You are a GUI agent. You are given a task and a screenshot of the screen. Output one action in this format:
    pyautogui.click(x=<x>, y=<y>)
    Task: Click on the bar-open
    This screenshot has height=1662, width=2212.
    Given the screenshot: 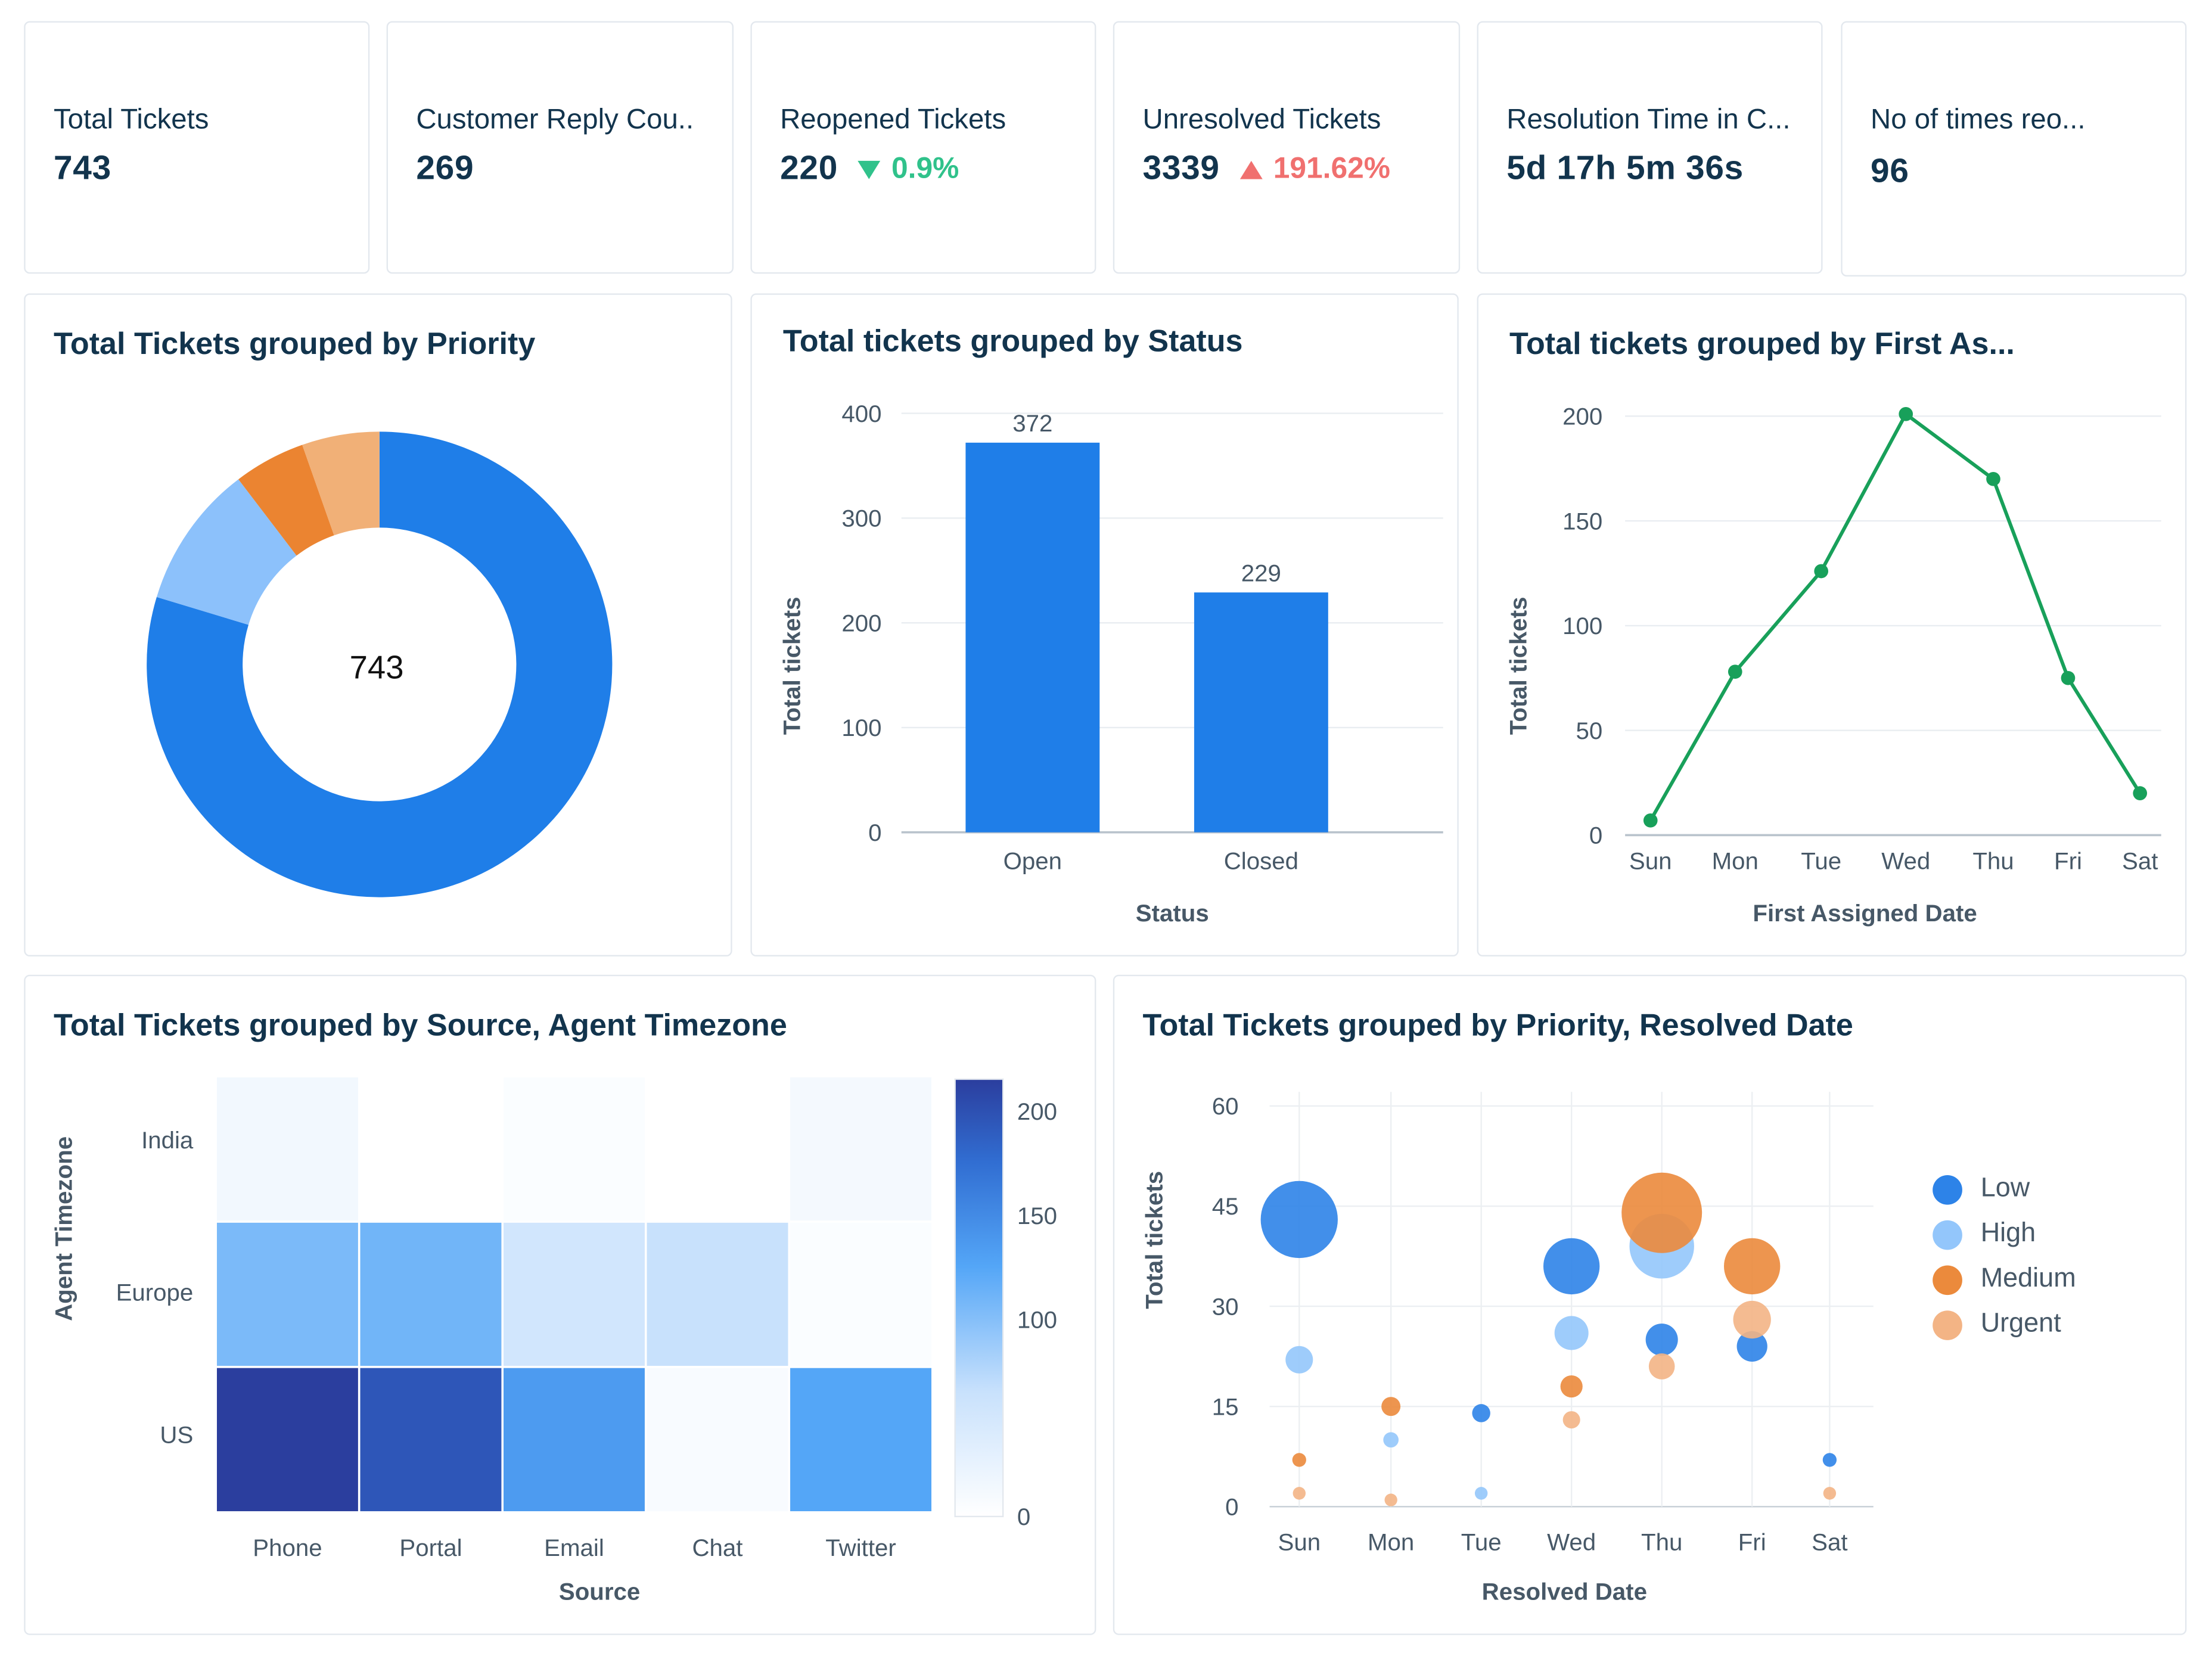 What is the action you would take?
    pyautogui.click(x=1032, y=637)
    